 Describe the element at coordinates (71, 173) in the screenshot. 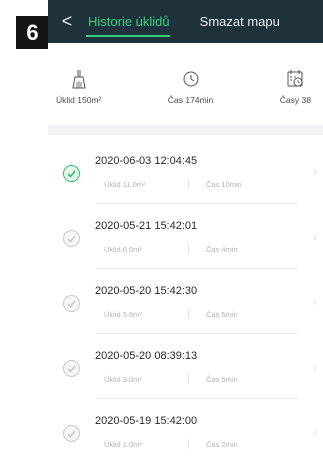

I see `active-status-icon` at that location.